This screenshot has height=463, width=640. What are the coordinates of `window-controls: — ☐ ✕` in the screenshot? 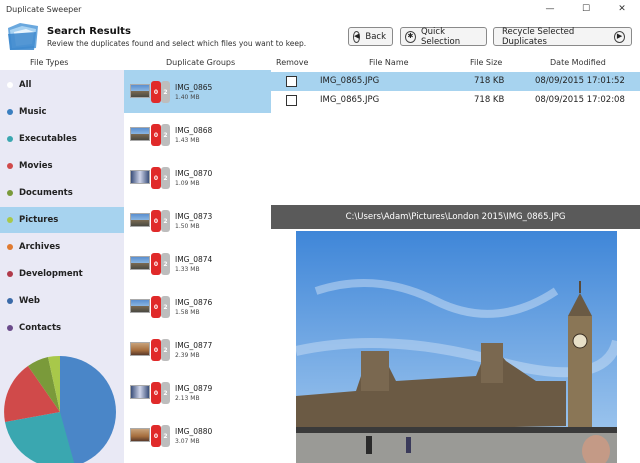 It's located at (586, 9).